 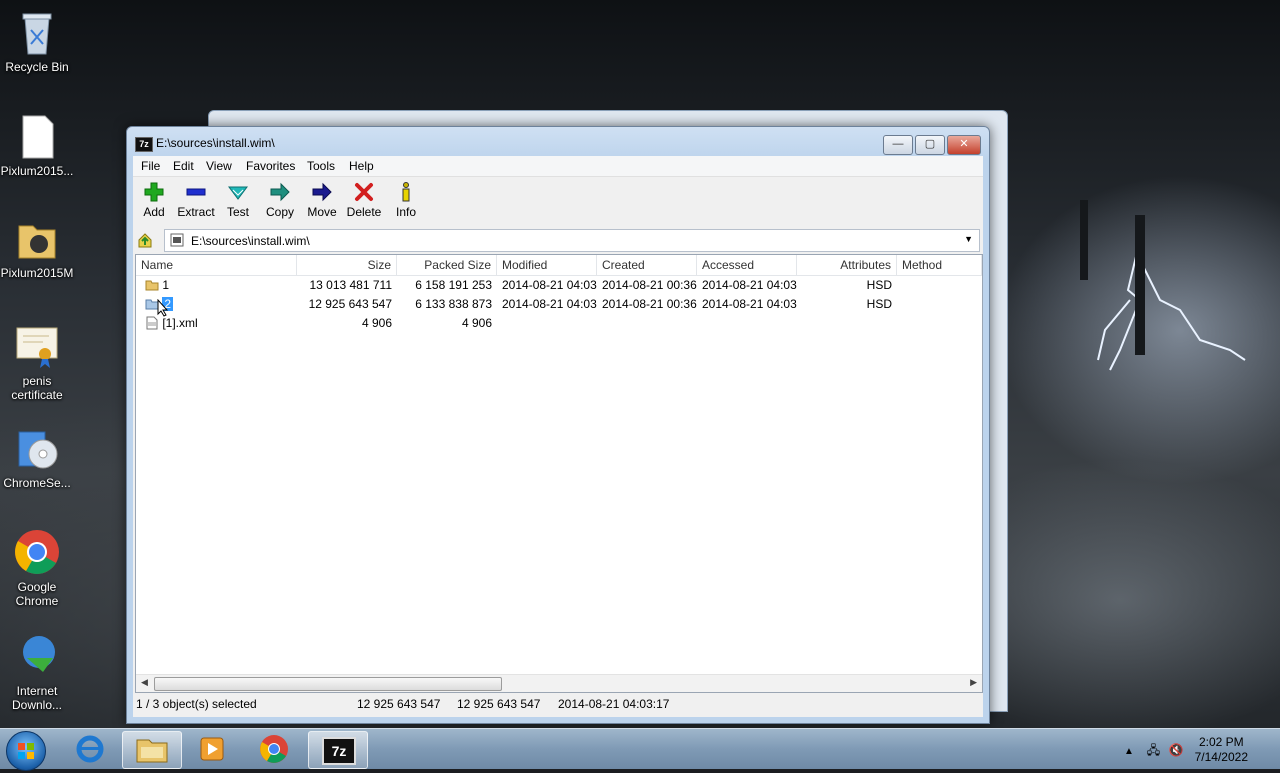 What do you see at coordinates (898, 145) in the screenshot?
I see `minimize-button: —` at bounding box center [898, 145].